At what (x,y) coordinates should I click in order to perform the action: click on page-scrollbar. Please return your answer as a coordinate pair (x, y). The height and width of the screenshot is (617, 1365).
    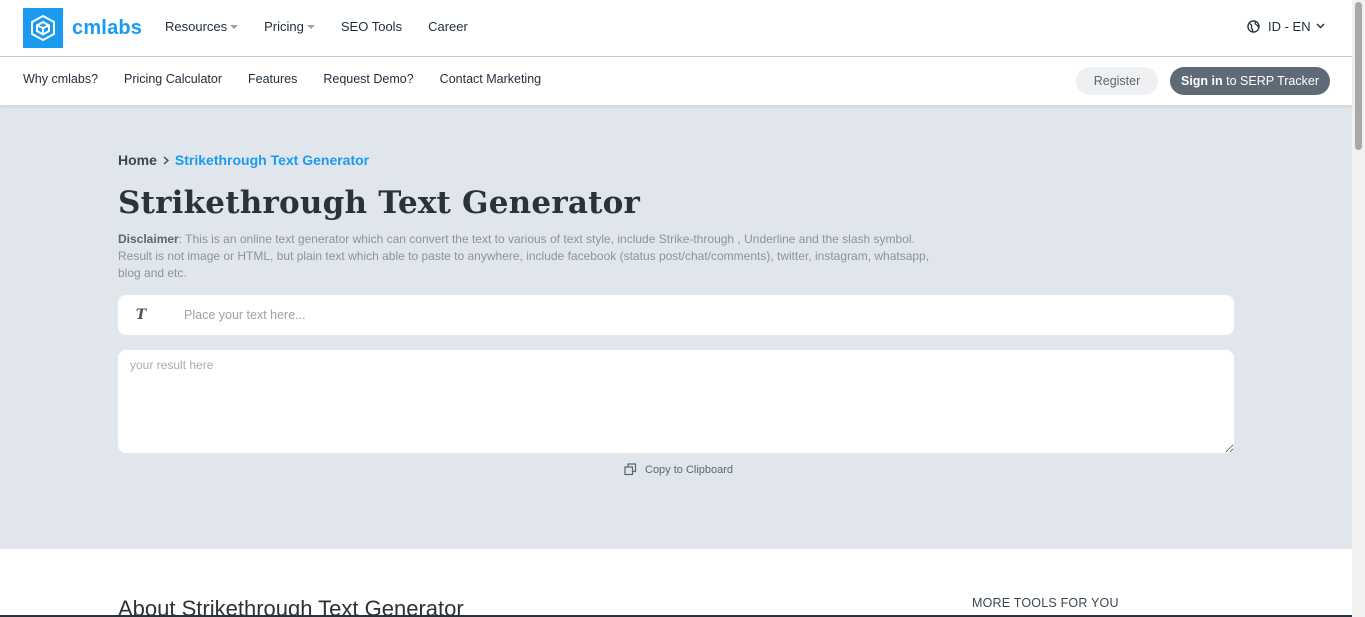
    Looking at the image, I should click on (1358, 308).